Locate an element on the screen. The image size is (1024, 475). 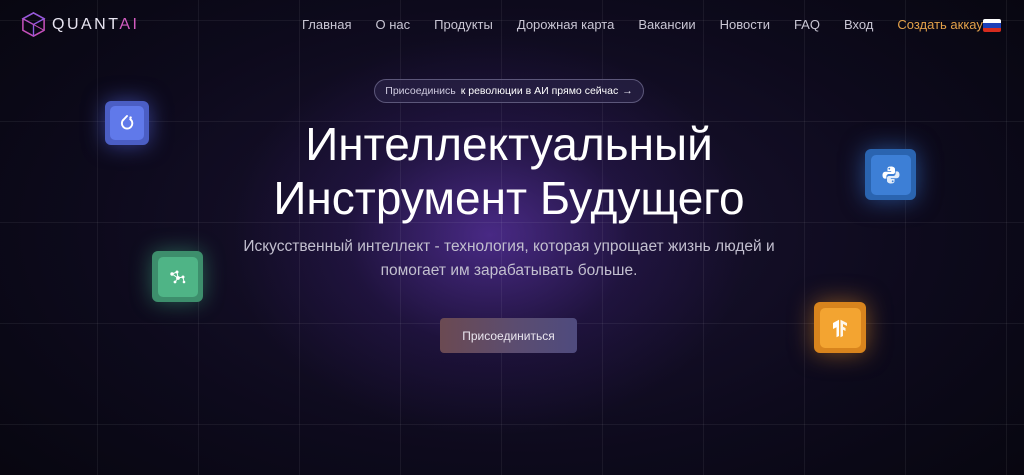
tensorflow-tile is located at coordinates (840, 327).